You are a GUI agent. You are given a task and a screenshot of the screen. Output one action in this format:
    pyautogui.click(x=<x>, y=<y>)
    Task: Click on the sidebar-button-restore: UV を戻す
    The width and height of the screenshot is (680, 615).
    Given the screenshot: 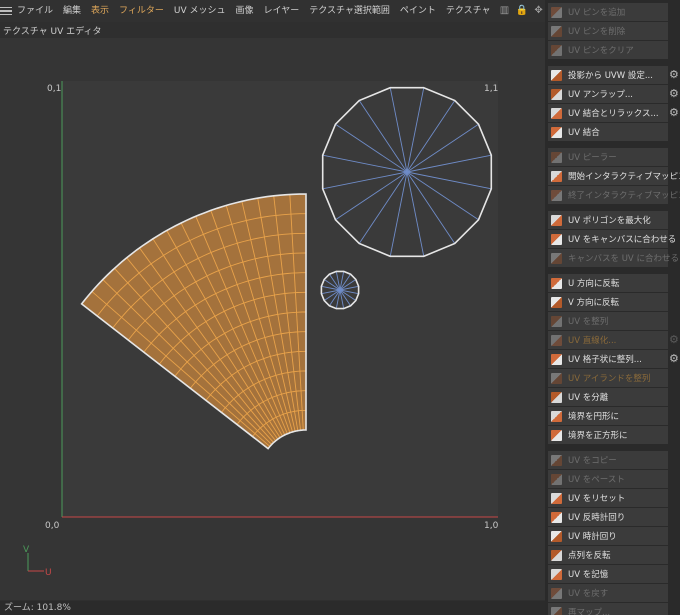 What is the action you would take?
    pyautogui.click(x=608, y=593)
    